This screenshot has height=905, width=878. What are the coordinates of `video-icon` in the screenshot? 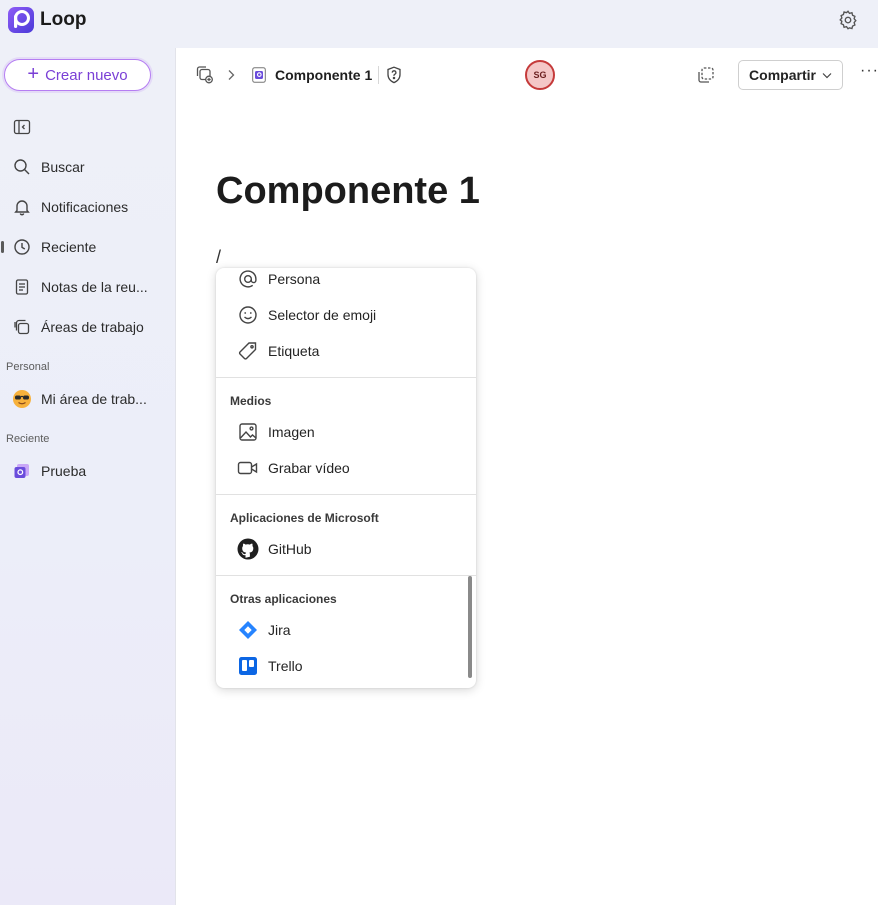 It's located at (248, 468).